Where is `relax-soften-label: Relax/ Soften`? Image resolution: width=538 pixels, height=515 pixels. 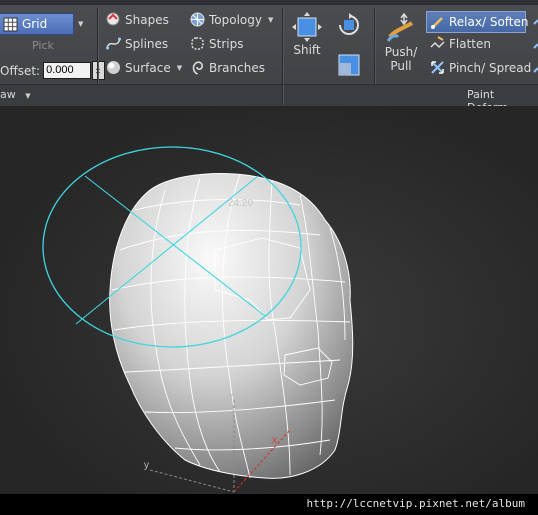
relax-soften-label: Relax/ Soften is located at coordinates (489, 22).